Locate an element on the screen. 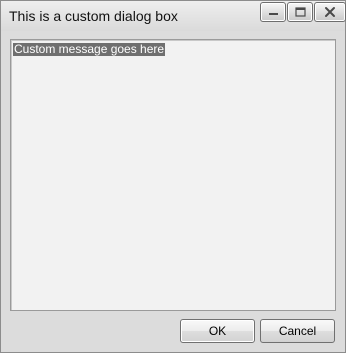 This screenshot has height=353, width=346. ok-button: OK is located at coordinates (217, 331).